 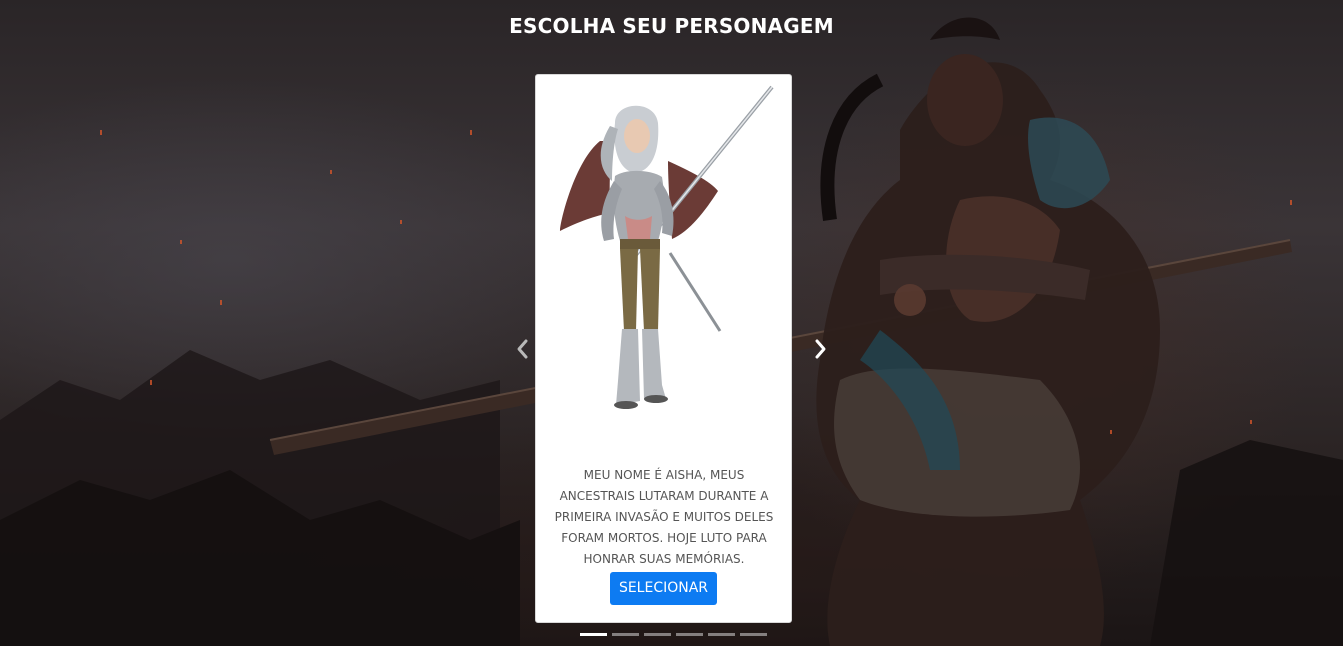 I want to click on character-portrait-image, so click(x=667, y=247).